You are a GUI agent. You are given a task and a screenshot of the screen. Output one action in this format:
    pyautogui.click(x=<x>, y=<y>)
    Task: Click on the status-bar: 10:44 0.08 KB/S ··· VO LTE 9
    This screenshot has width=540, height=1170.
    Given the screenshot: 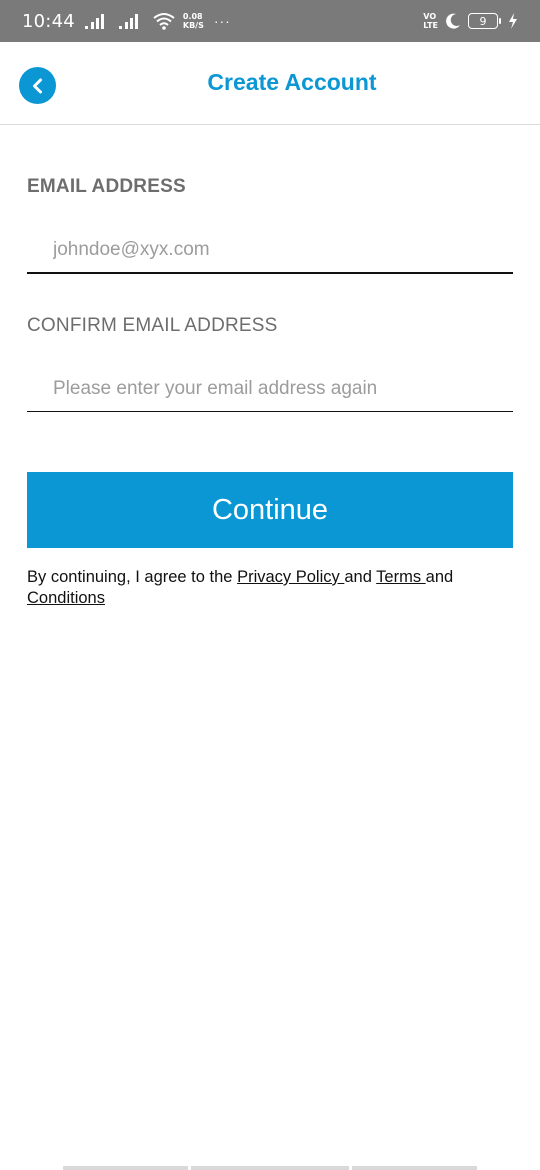 What is the action you would take?
    pyautogui.click(x=270, y=21)
    